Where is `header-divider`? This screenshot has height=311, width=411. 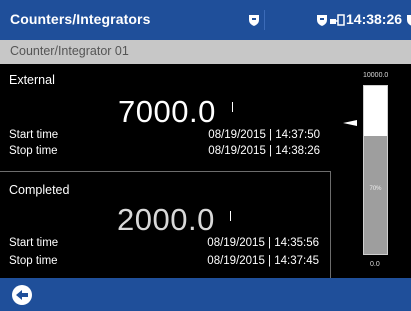
header-divider is located at coordinates (264, 20).